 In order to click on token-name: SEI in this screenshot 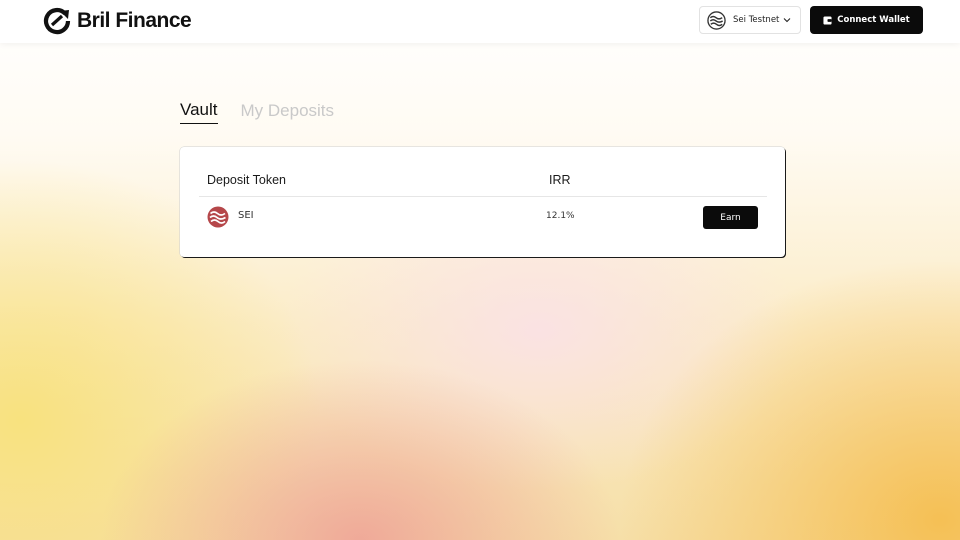, I will do `click(246, 215)`.